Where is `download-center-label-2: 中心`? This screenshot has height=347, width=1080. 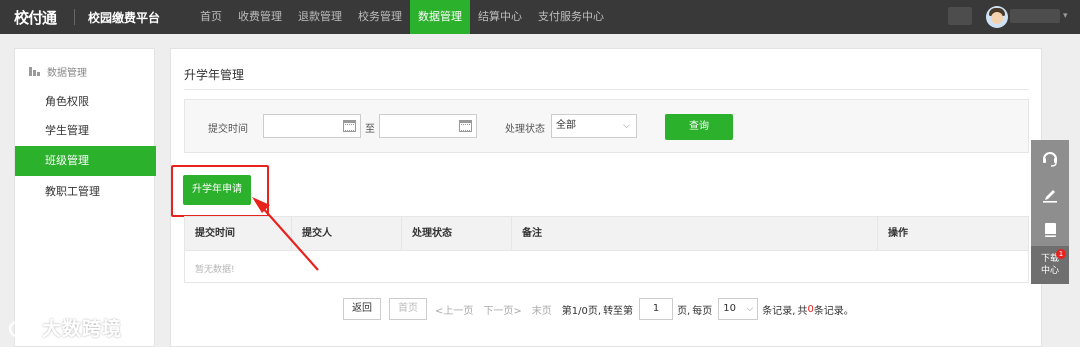
download-center-label-2: 中心 is located at coordinates (1049, 271).